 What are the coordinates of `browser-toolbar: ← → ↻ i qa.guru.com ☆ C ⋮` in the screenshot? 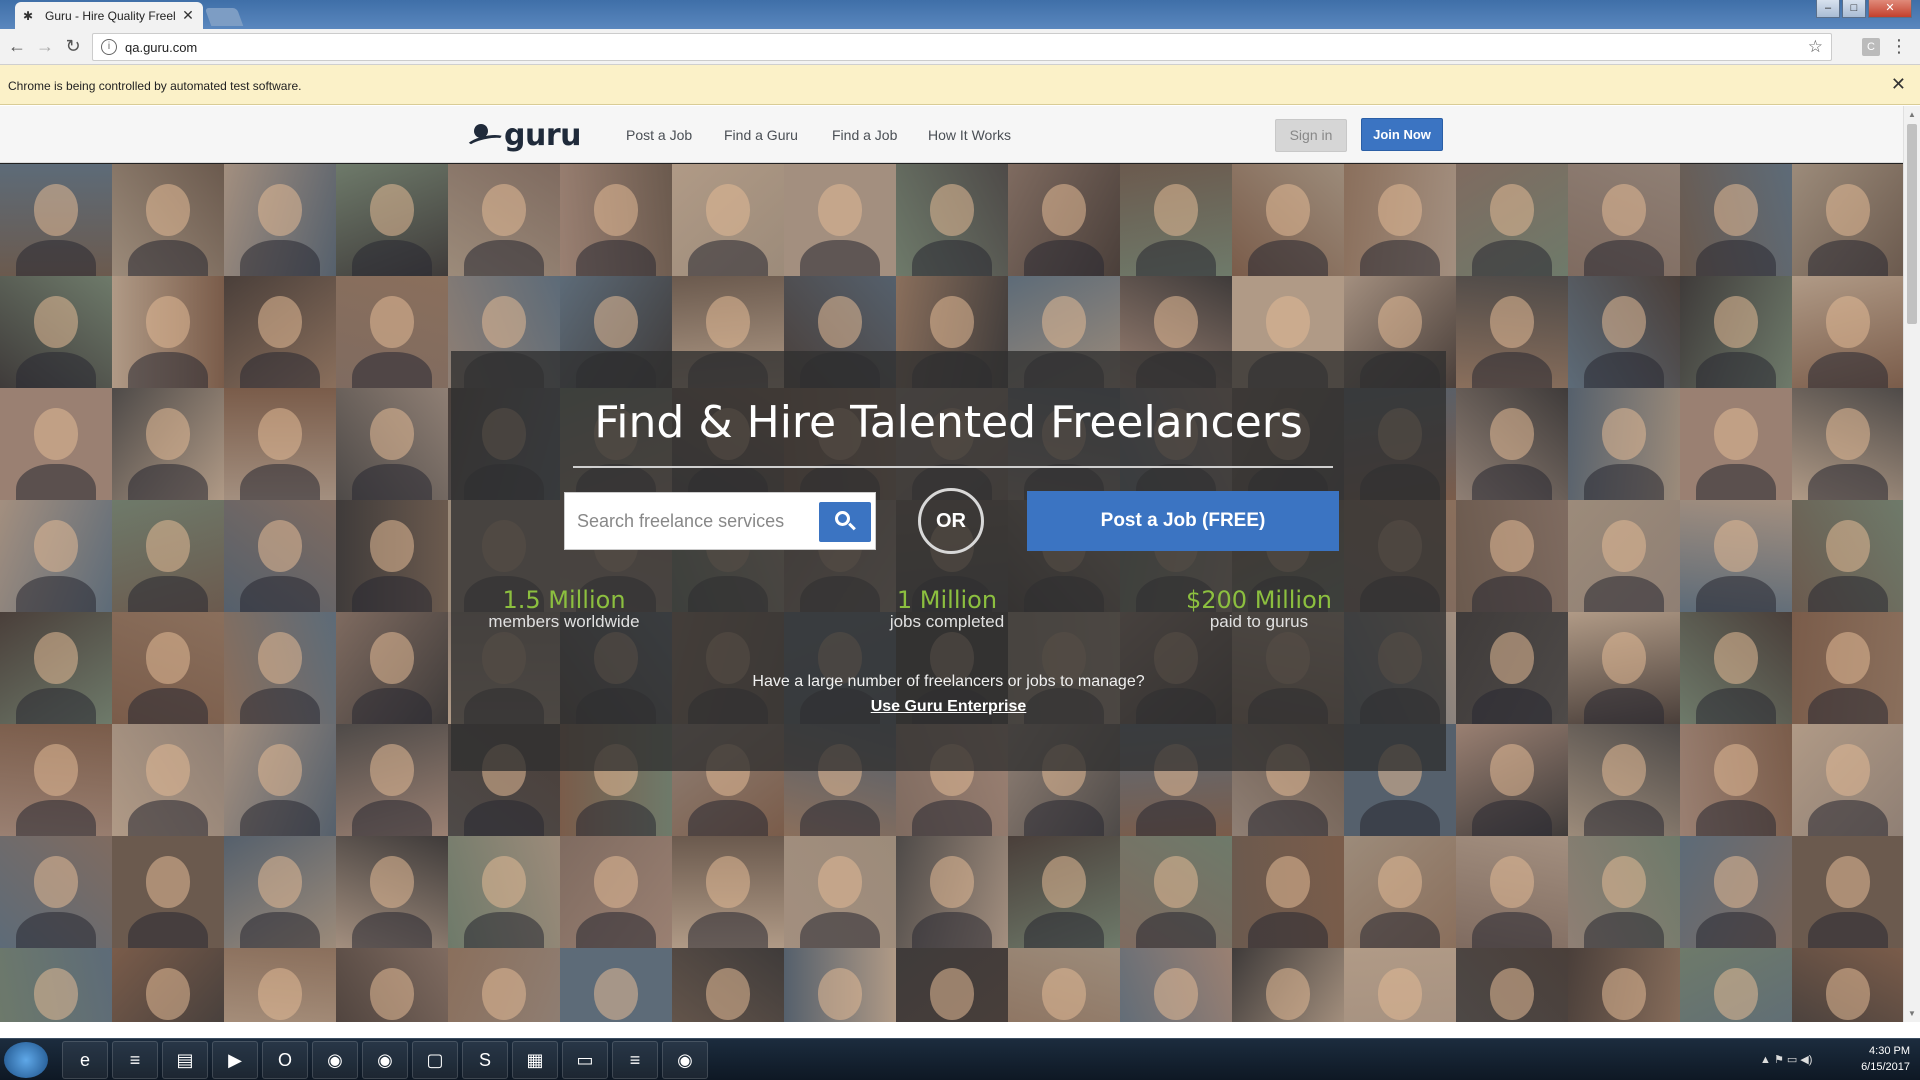 It's located at (960, 47).